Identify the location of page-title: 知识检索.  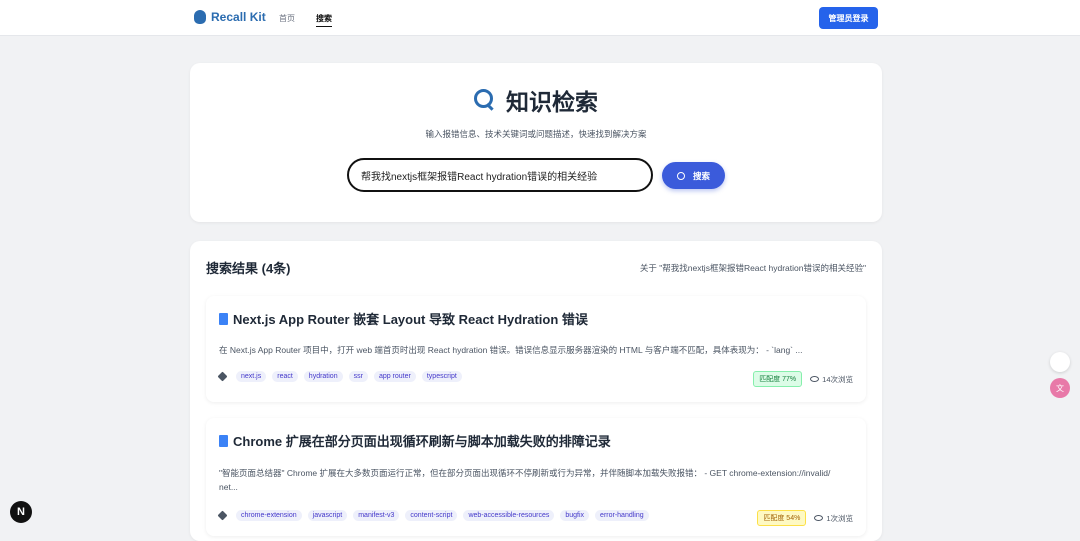
(536, 100).